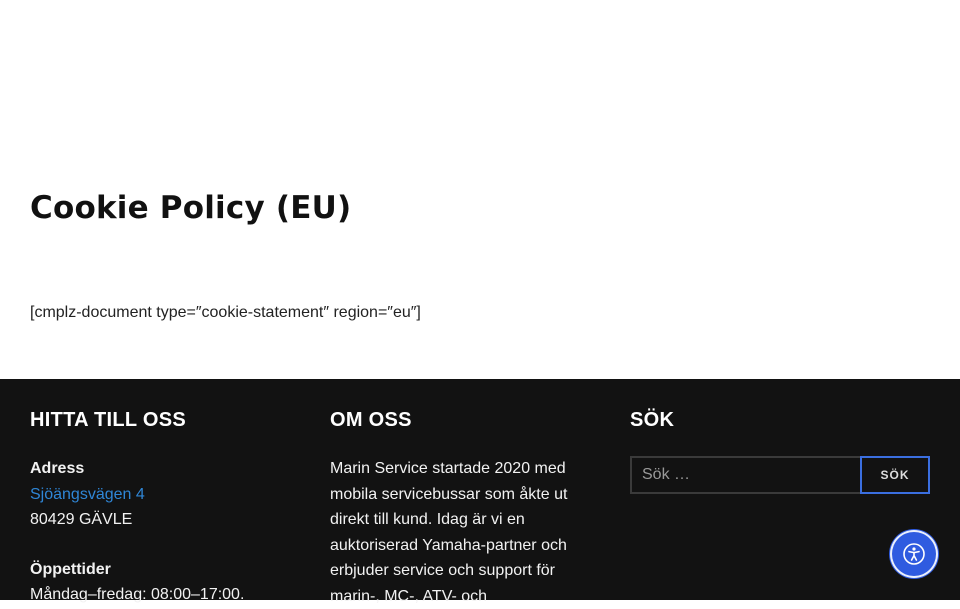 The width and height of the screenshot is (960, 609). What do you see at coordinates (108, 420) in the screenshot?
I see `find-us-heading: HITTA TILL OSS` at bounding box center [108, 420].